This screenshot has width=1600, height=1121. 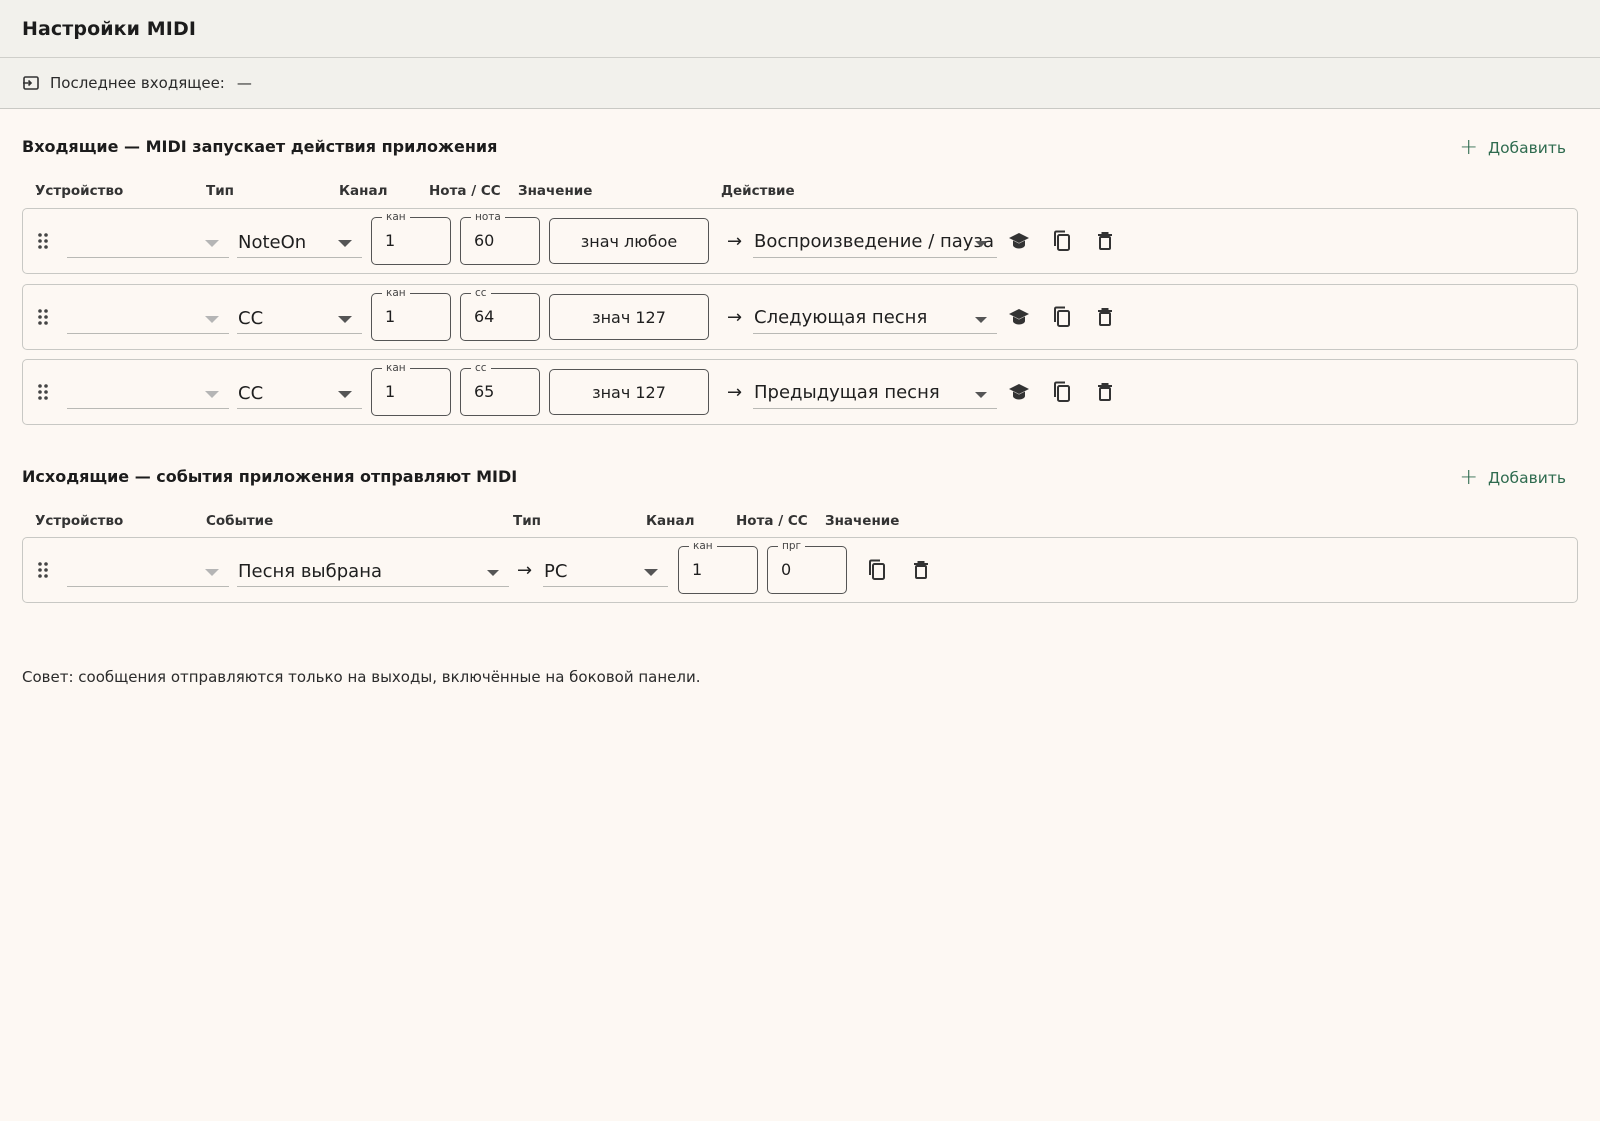 I want to click on page-title: Настройки MIDI, so click(x=109, y=29).